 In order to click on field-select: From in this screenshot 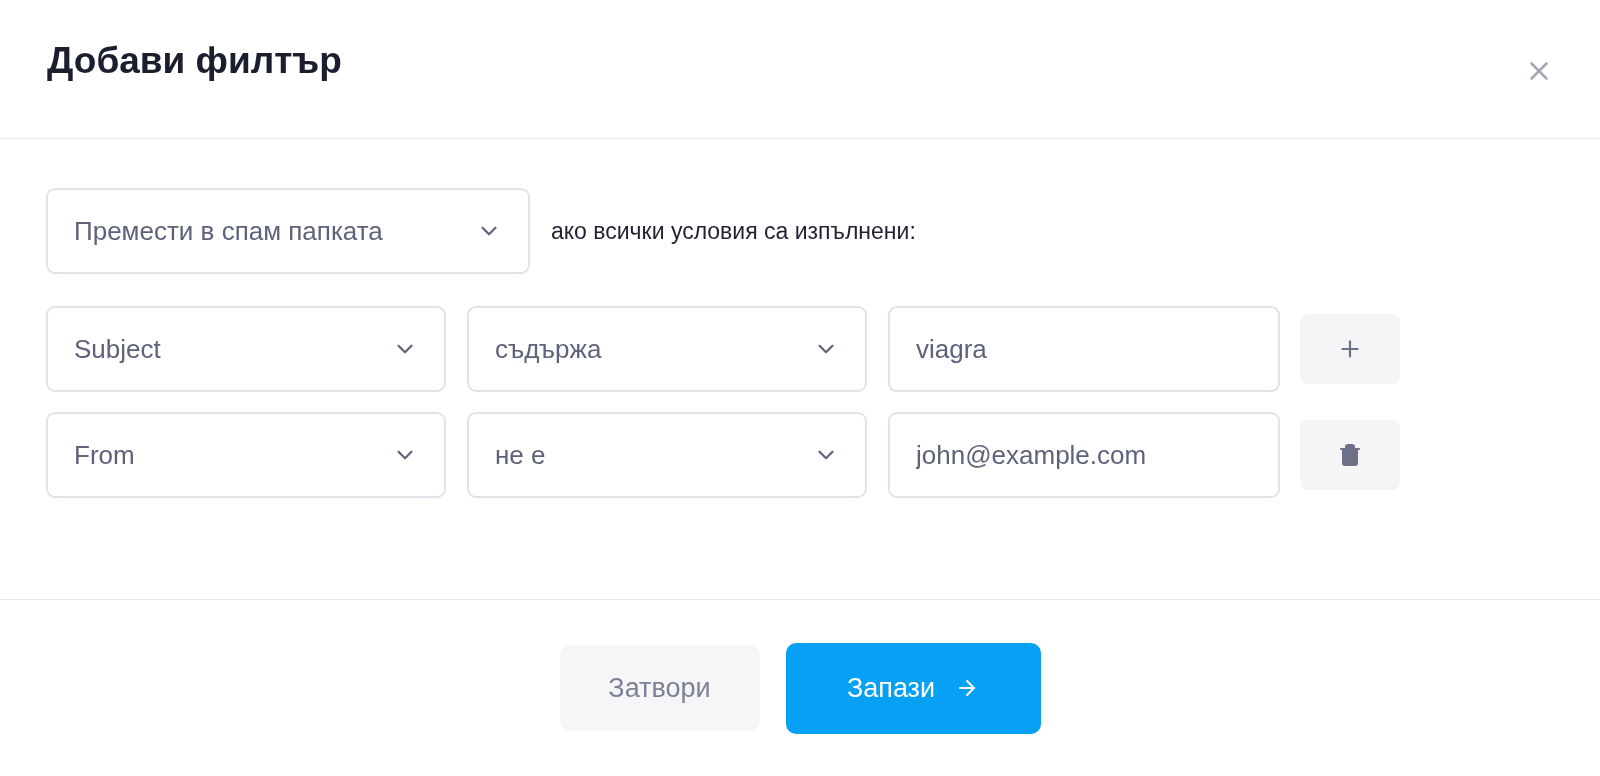, I will do `click(246, 455)`.